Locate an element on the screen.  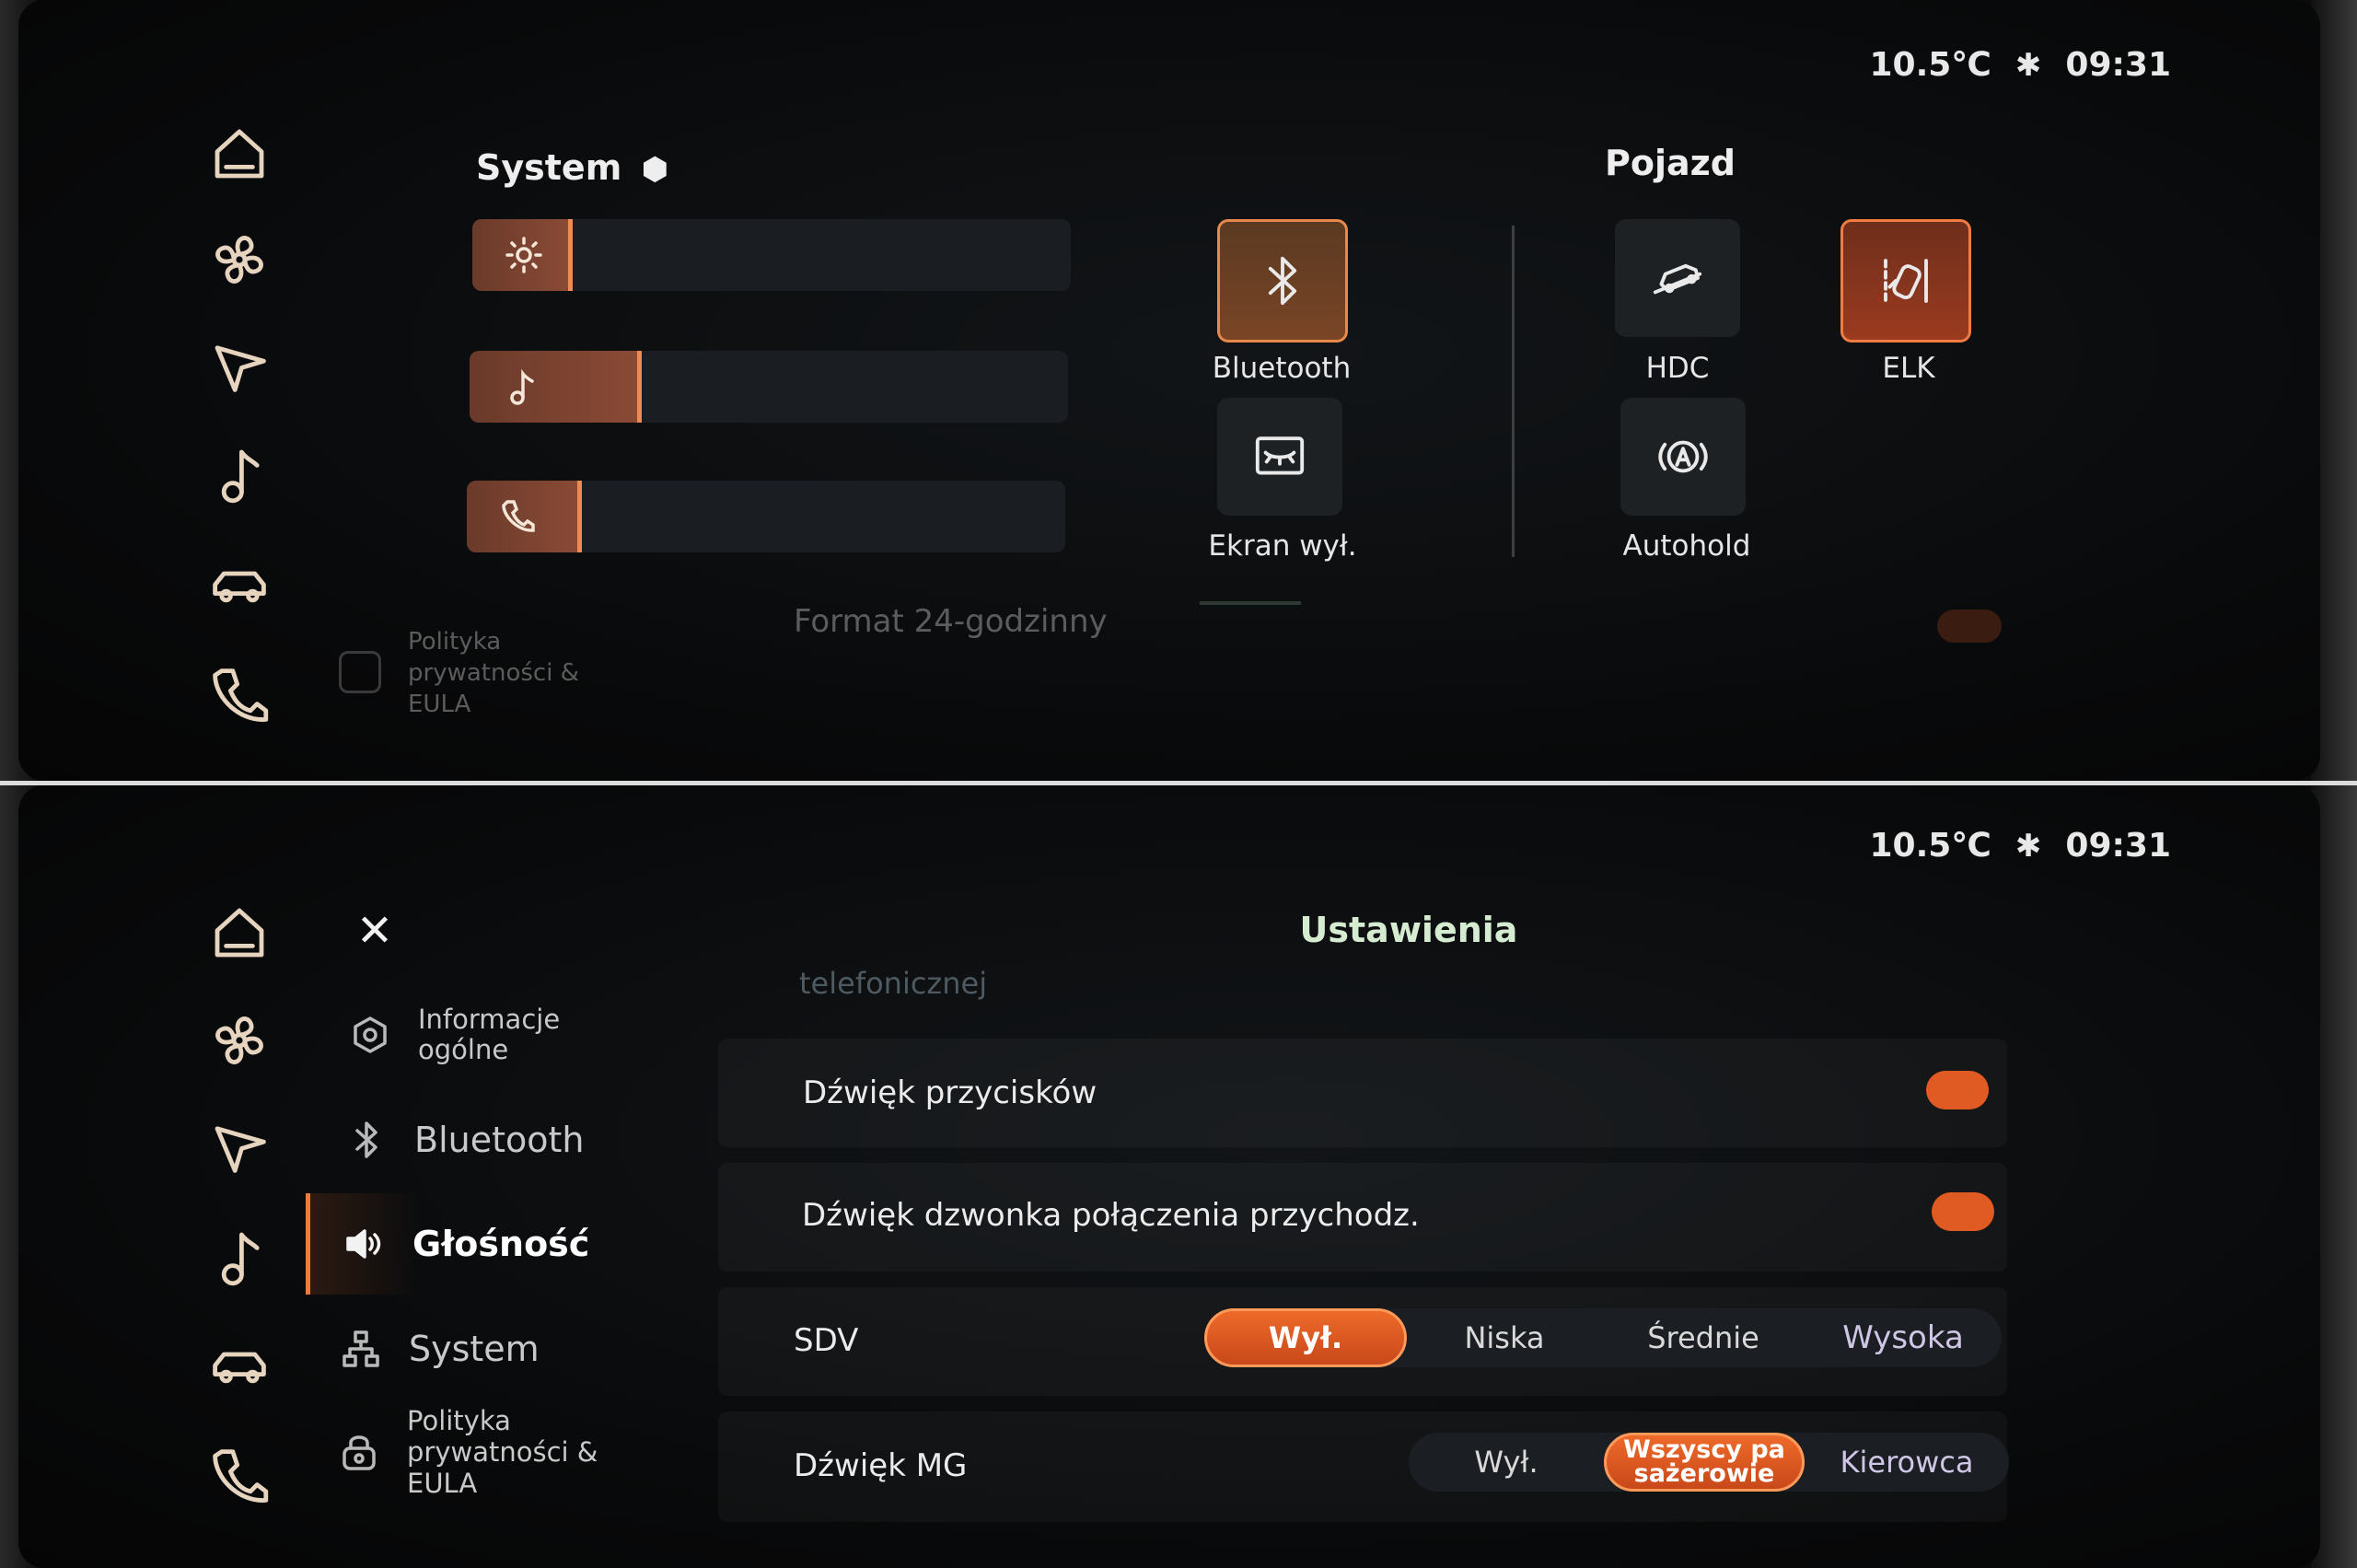
close-icon: ✕ is located at coordinates (375, 931).